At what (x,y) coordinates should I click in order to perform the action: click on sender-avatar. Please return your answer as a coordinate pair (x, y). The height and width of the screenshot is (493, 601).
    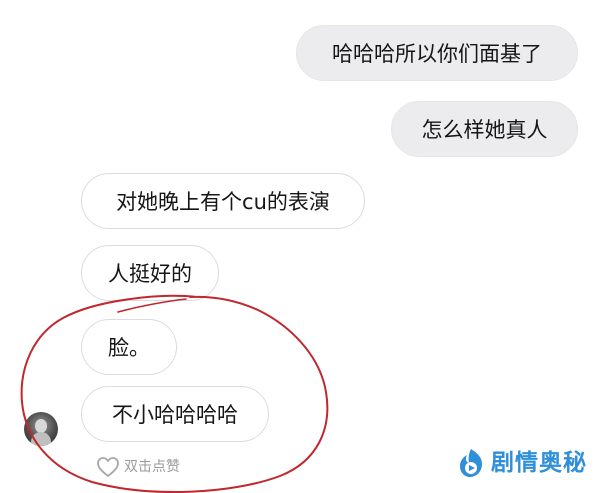
    Looking at the image, I should click on (41, 429).